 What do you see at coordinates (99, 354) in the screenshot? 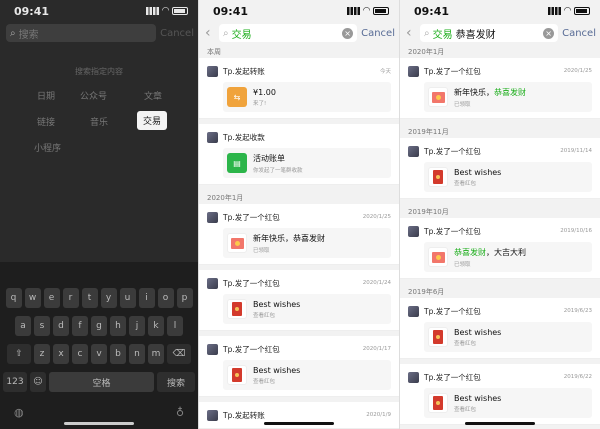
I see `key-v: v` at bounding box center [99, 354].